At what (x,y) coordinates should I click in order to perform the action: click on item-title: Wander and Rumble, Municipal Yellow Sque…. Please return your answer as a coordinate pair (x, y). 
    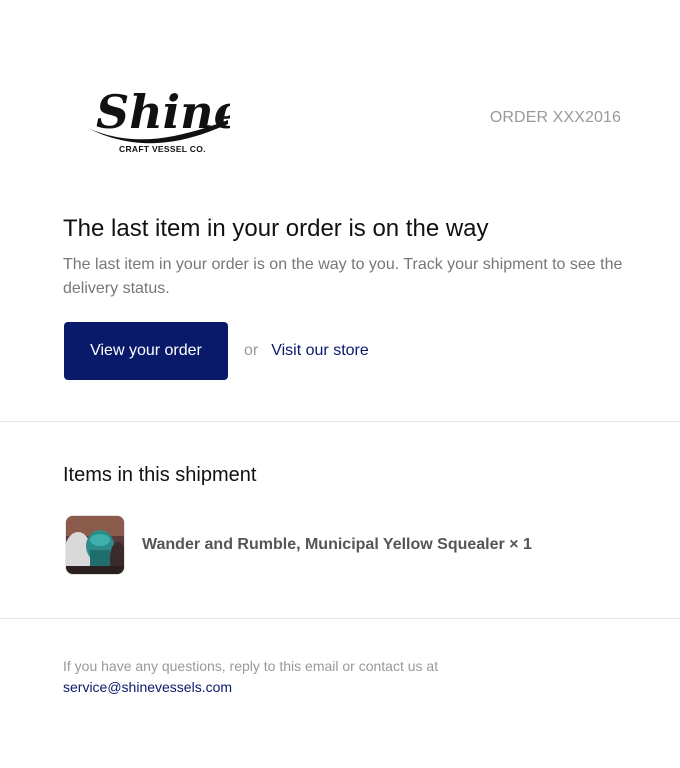
    Looking at the image, I should click on (337, 544).